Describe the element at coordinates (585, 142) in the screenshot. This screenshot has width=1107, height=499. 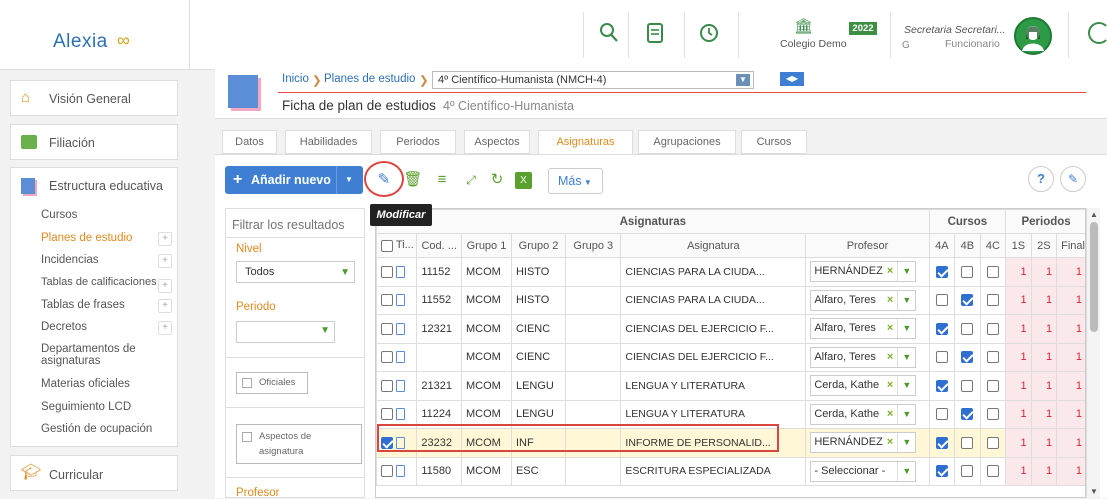
I see `tab-asignaturas: Asignaturas` at that location.